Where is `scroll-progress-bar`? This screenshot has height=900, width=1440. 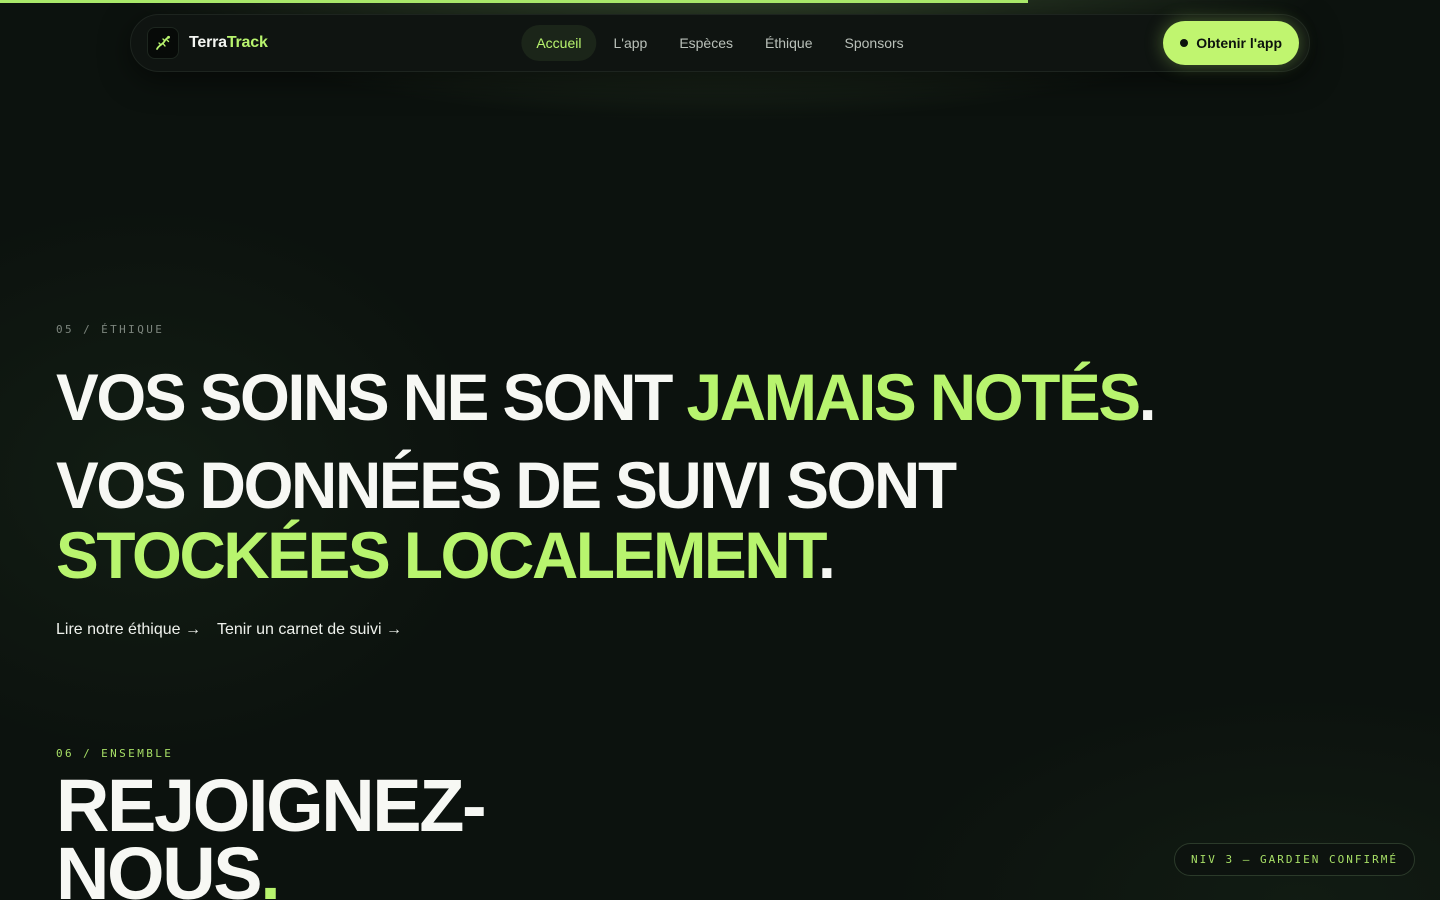 scroll-progress-bar is located at coordinates (720, 1).